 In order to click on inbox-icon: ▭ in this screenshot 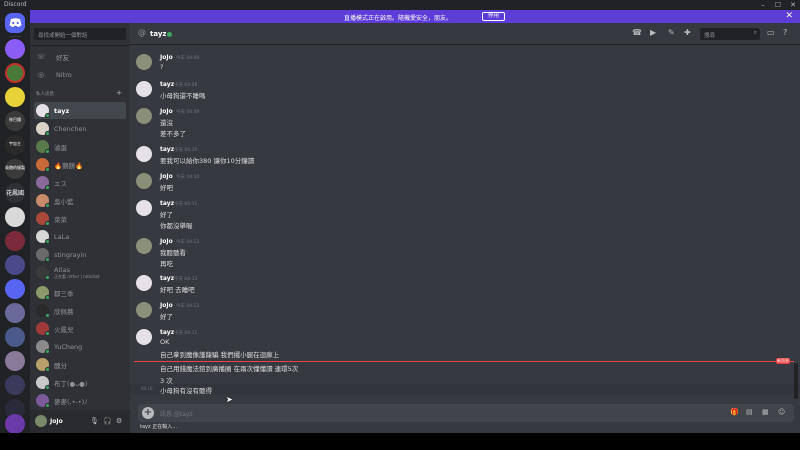, I will do `click(771, 32)`.